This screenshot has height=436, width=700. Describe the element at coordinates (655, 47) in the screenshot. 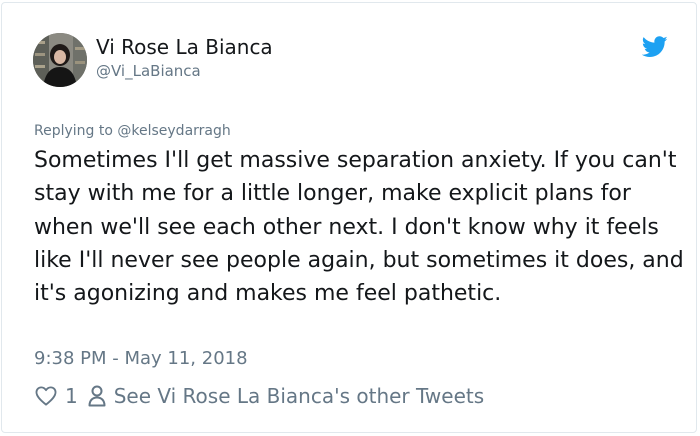

I see `twitter-bird-icon` at that location.